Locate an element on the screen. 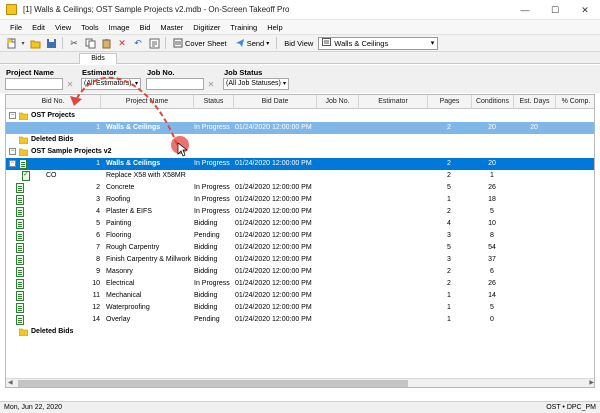 This screenshot has width=600, height=413. bid-view-select: Walls & Ceilings ▾ is located at coordinates (378, 43).